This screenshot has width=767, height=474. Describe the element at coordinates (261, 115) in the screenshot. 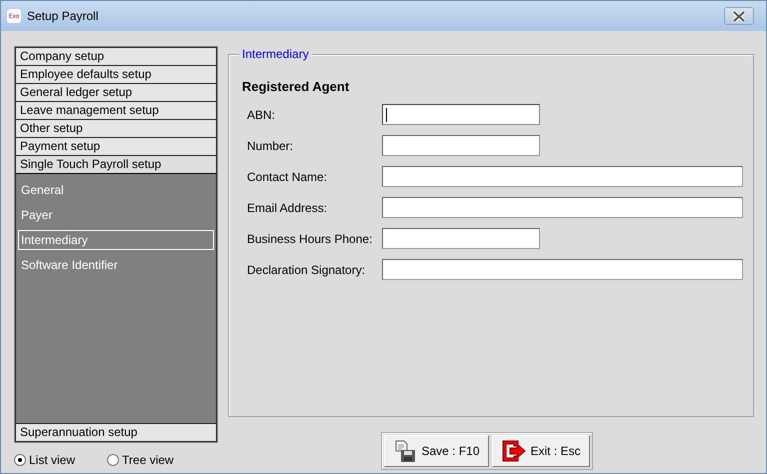

I see `field-label: ABN:` at that location.